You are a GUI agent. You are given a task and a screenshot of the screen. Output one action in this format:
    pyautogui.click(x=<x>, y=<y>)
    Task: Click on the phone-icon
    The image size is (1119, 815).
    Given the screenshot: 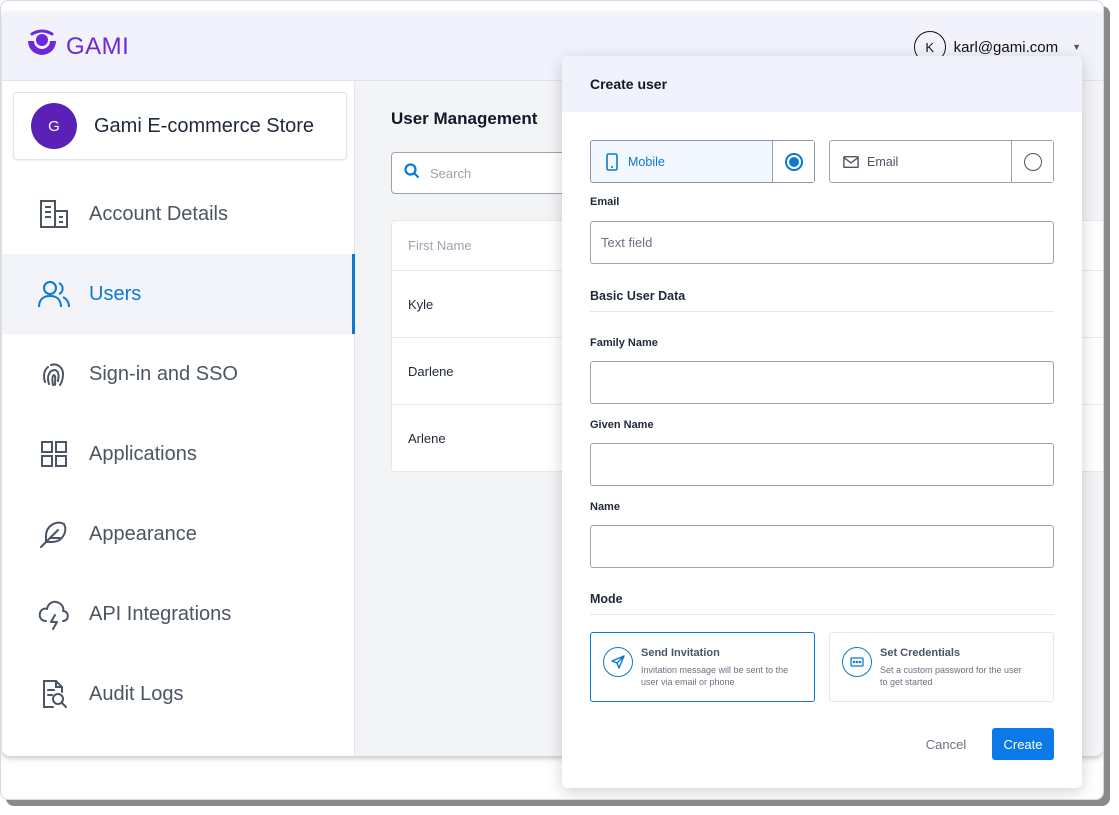 What is the action you would take?
    pyautogui.click(x=612, y=161)
    